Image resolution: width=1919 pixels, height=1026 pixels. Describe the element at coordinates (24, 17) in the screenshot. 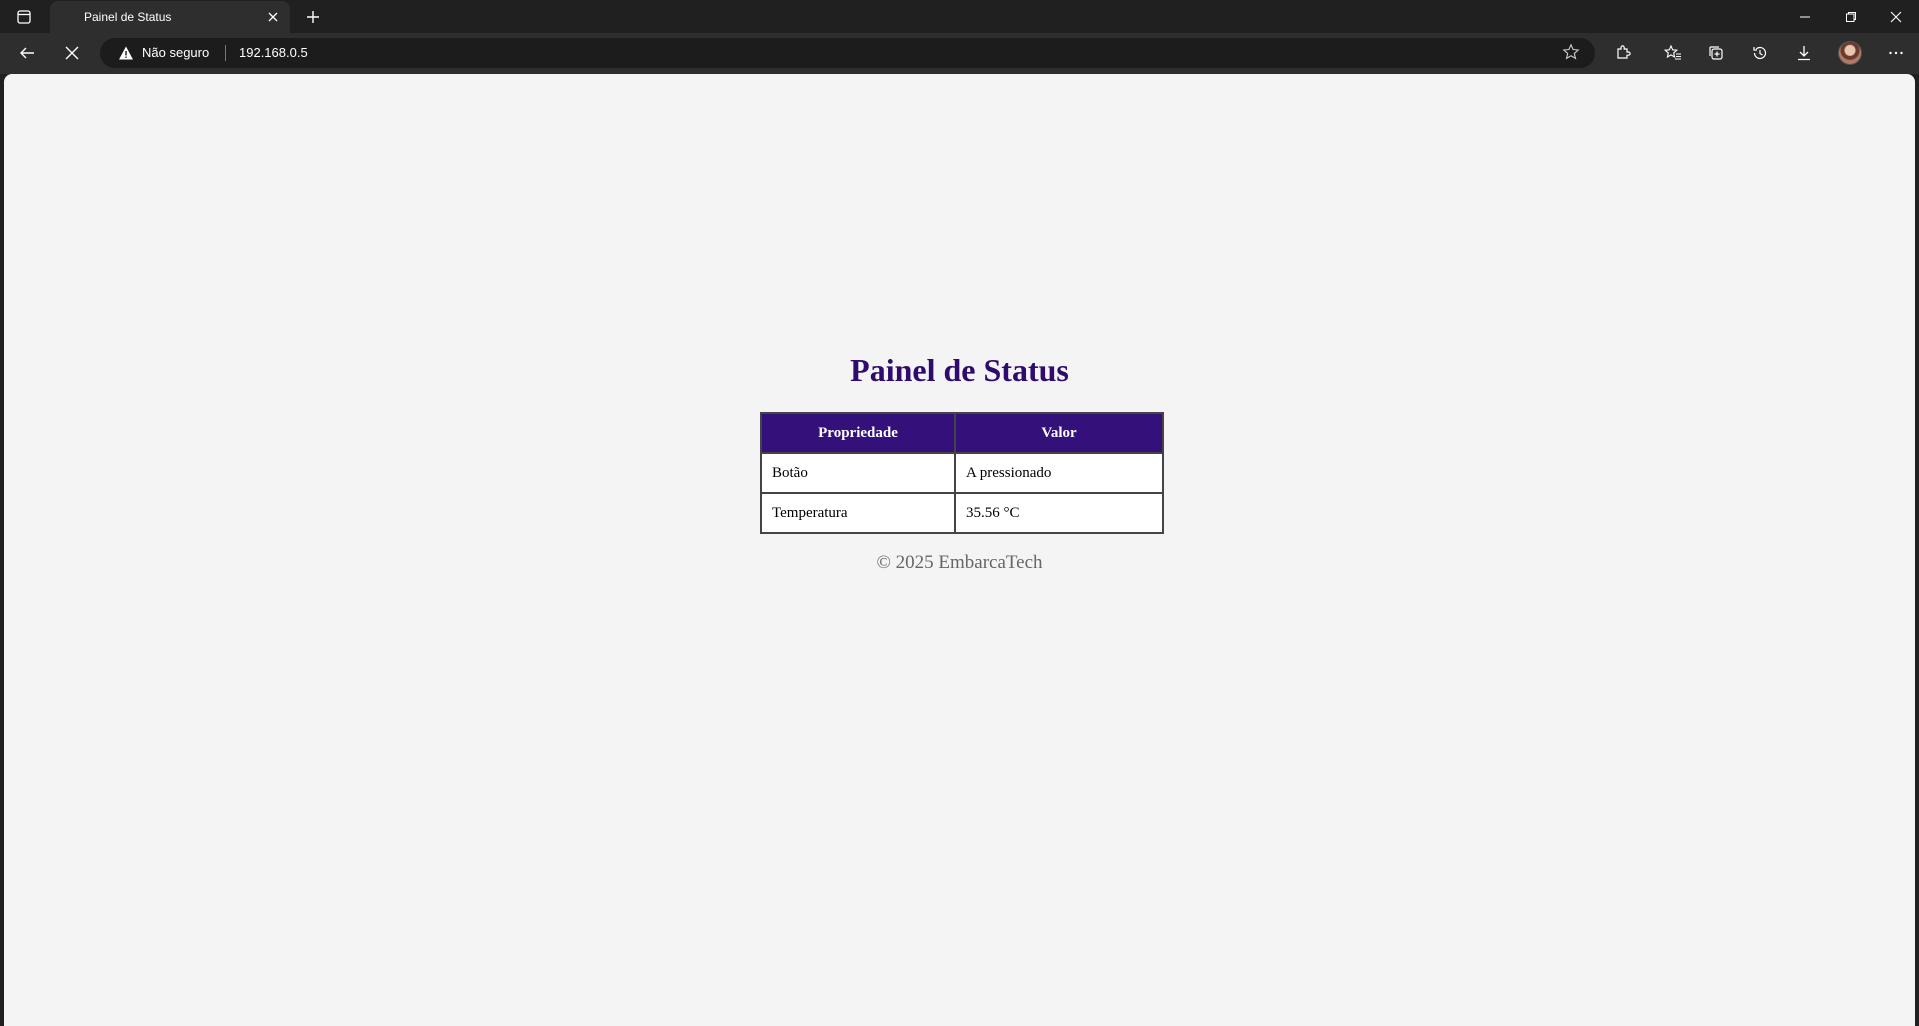

I see `tab-actions-icon` at that location.